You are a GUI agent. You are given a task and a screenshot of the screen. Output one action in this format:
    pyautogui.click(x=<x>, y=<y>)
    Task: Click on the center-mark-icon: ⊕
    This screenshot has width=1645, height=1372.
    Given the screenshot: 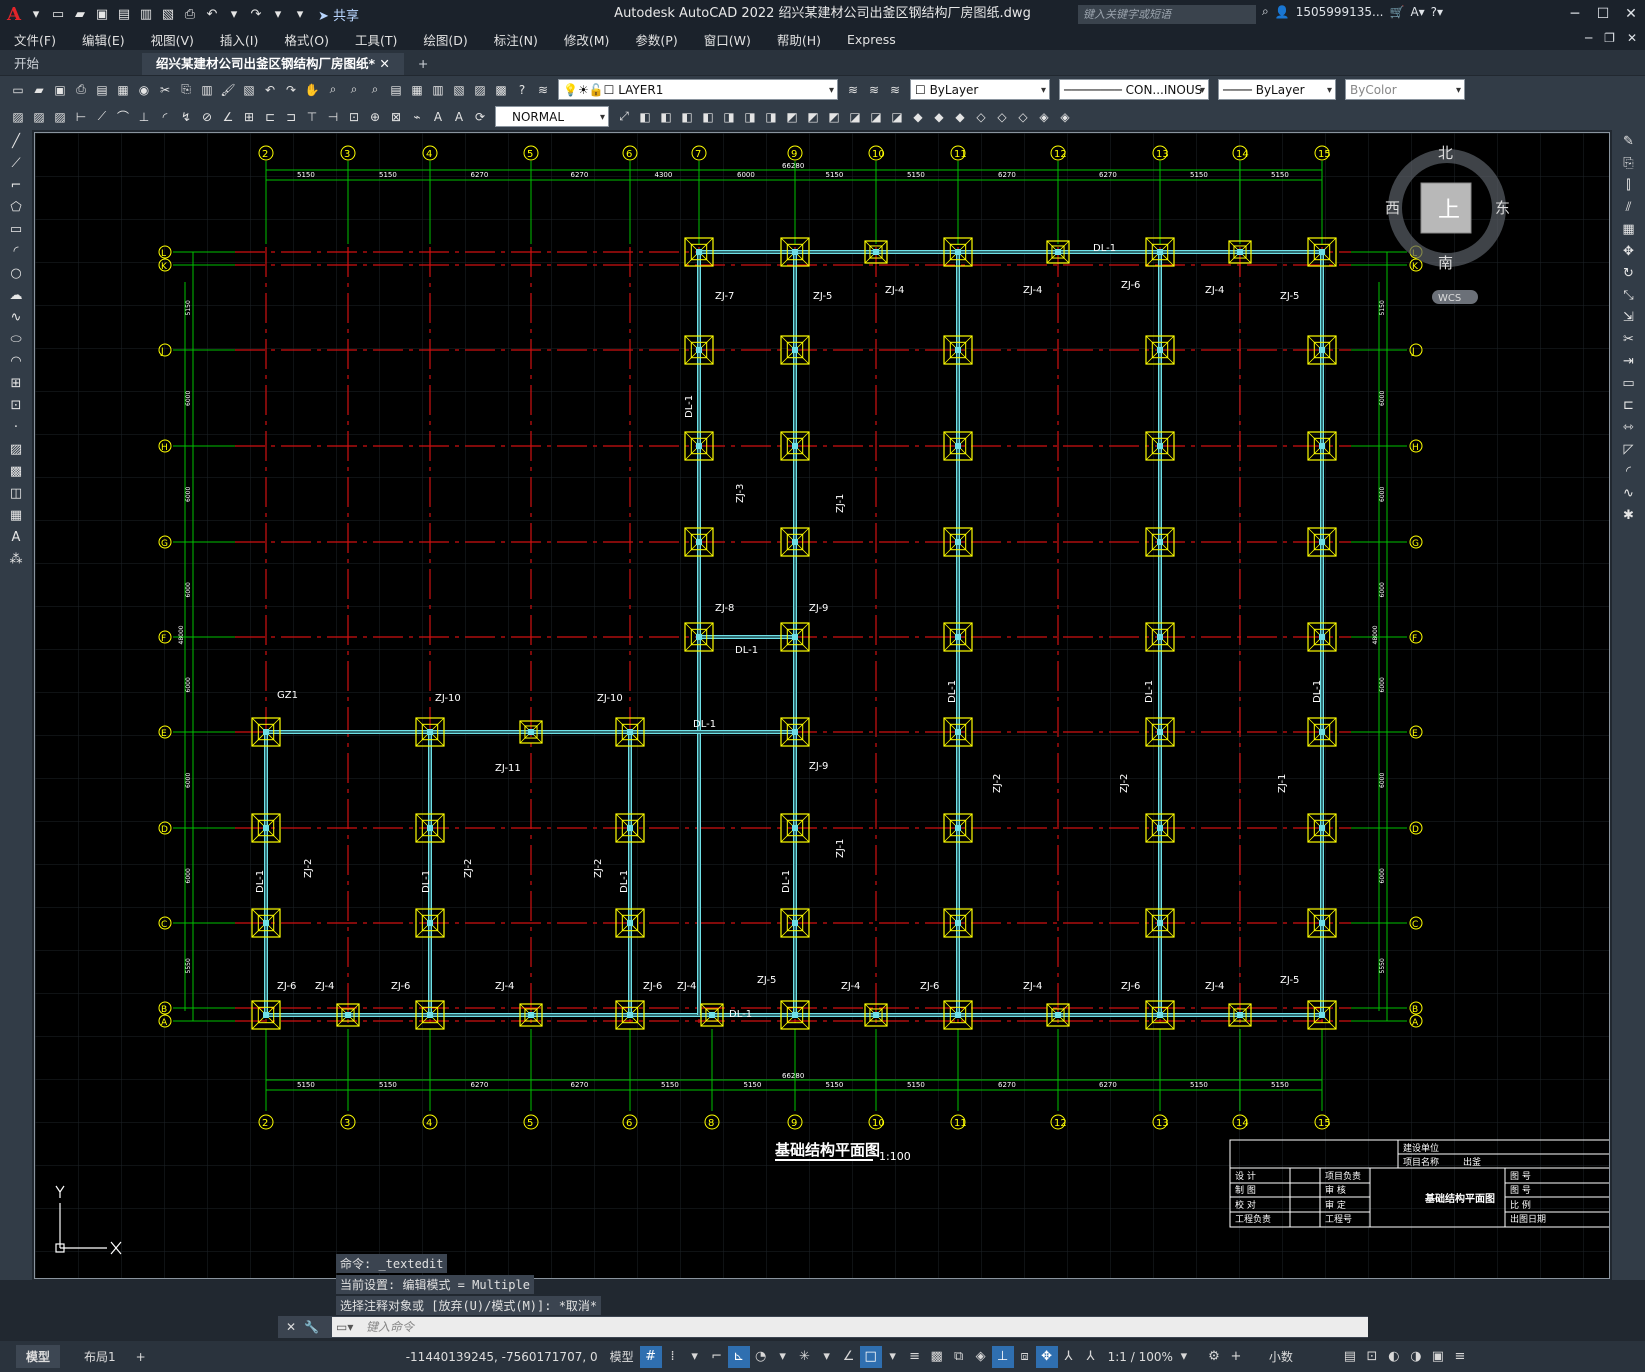 What is the action you would take?
    pyautogui.click(x=375, y=117)
    